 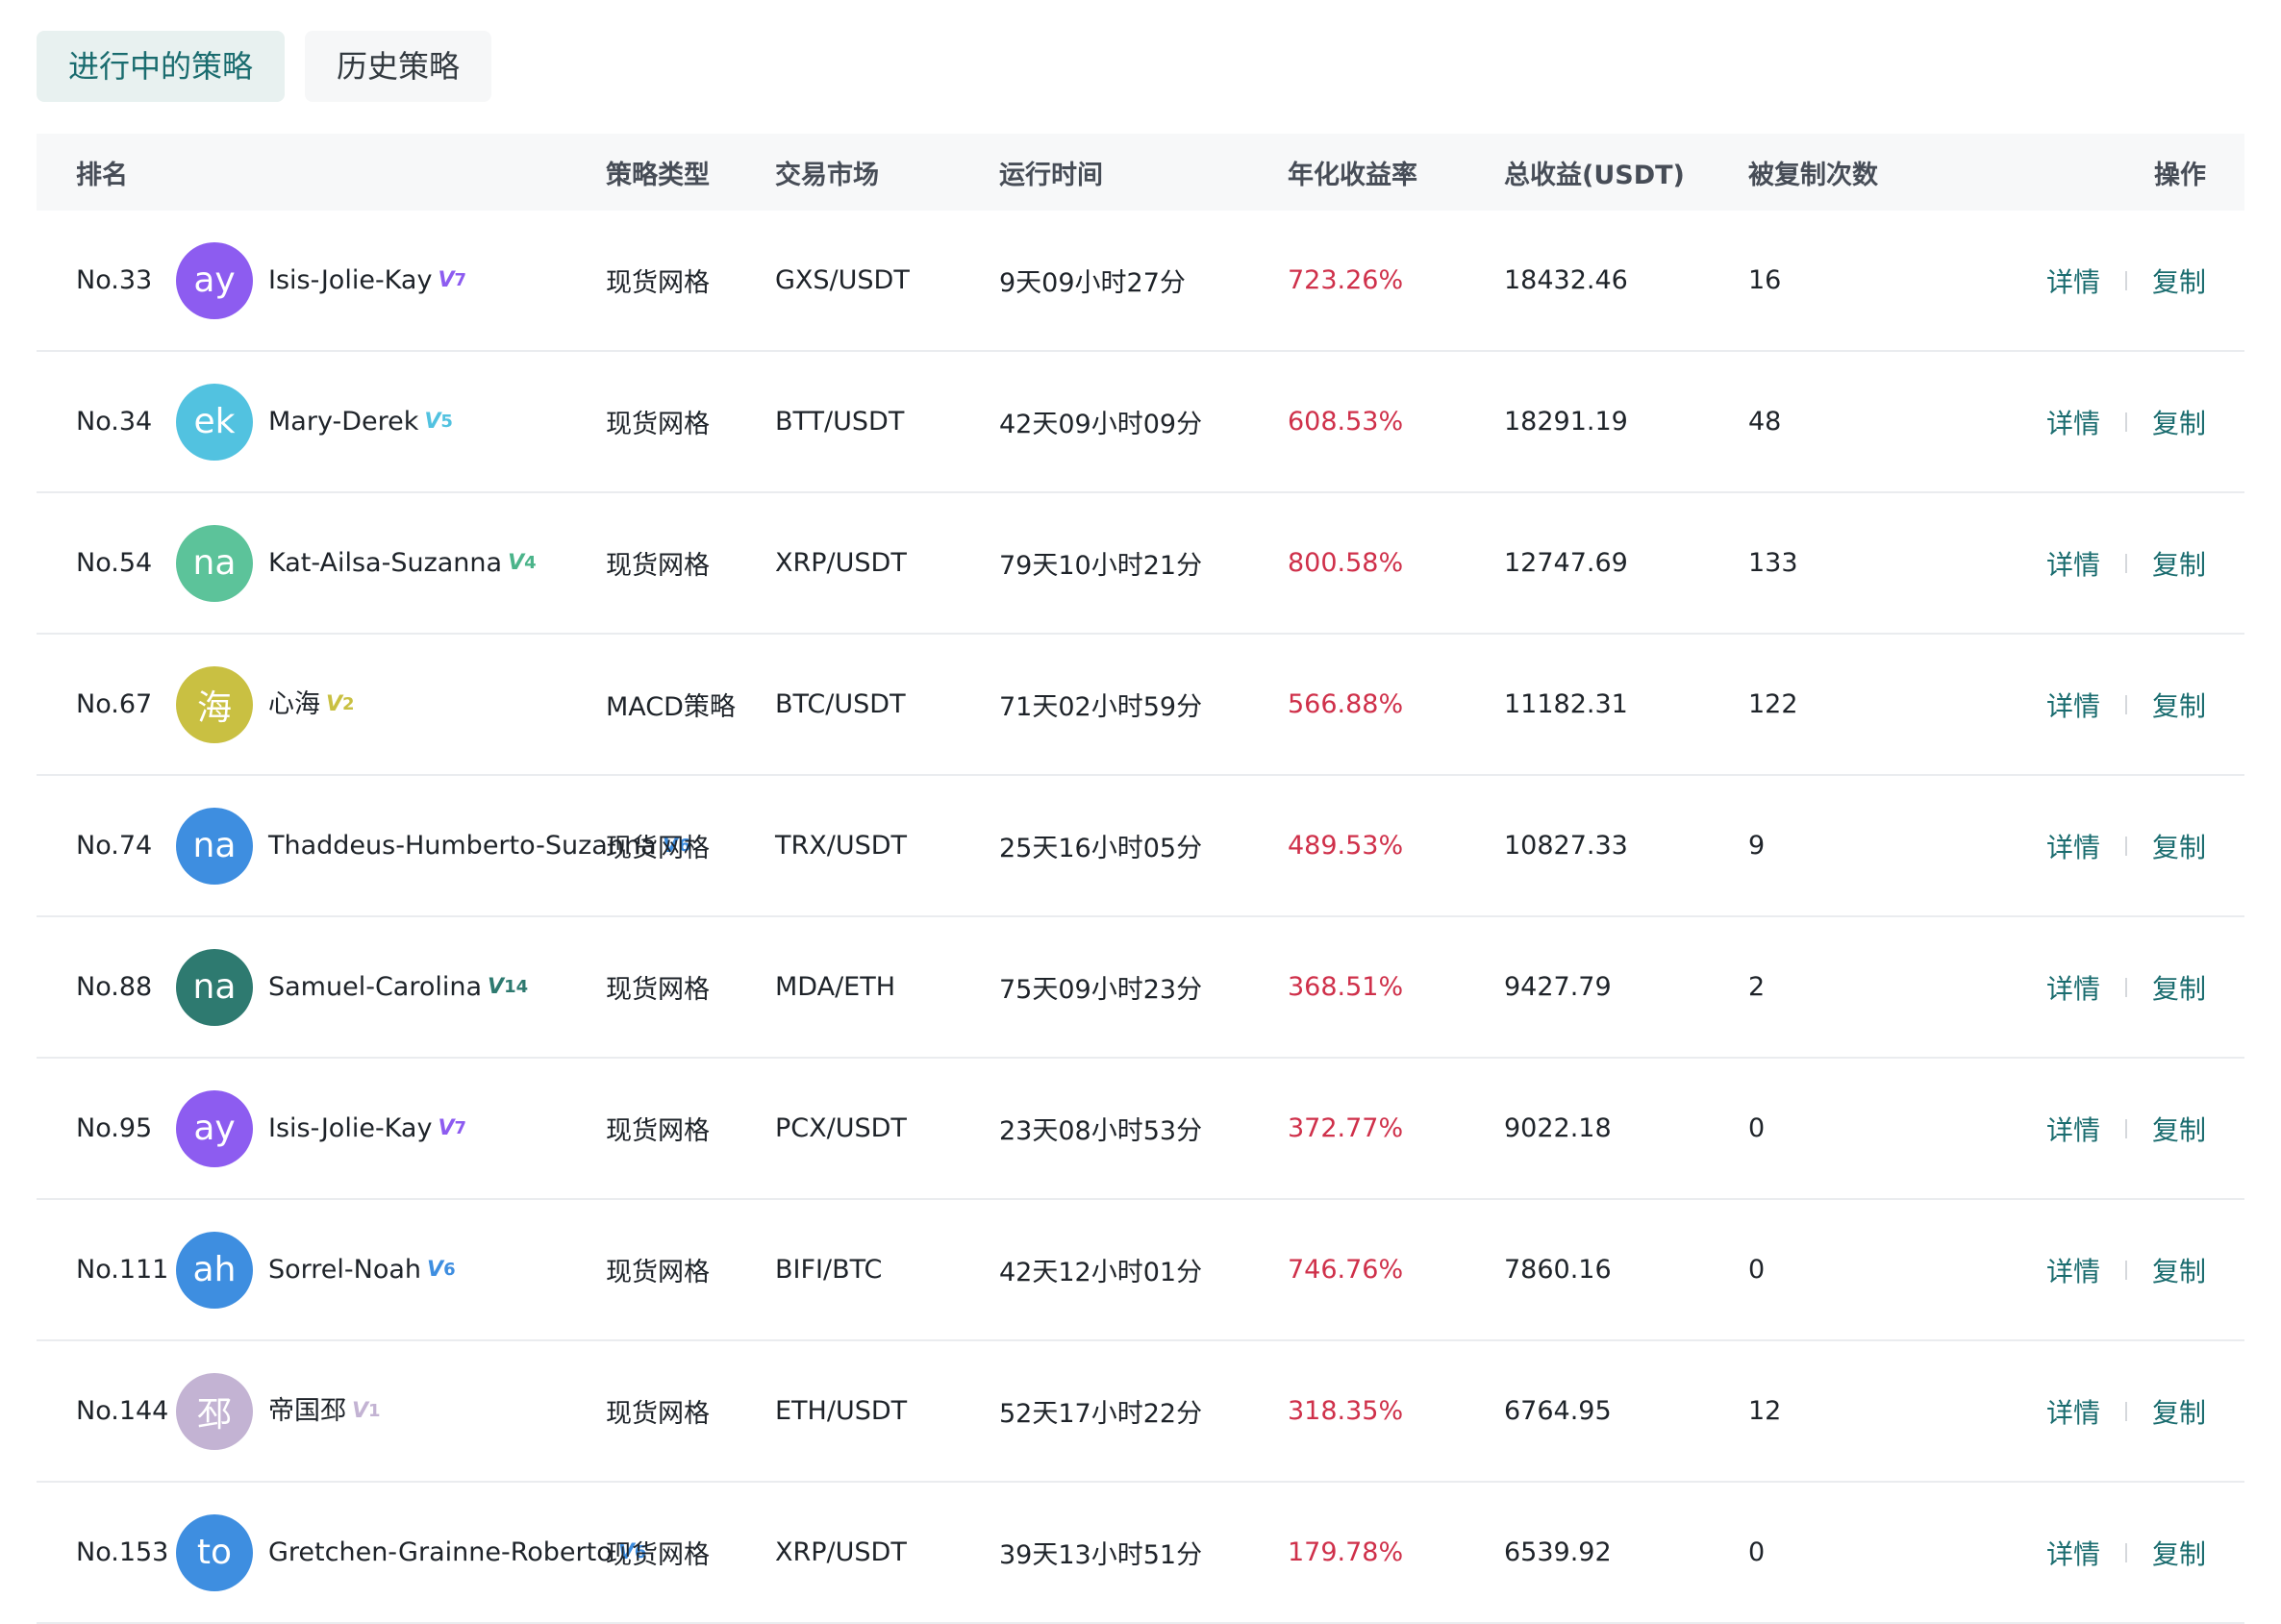 What do you see at coordinates (840, 422) in the screenshot?
I see `market-pair: BTT/USDT` at bounding box center [840, 422].